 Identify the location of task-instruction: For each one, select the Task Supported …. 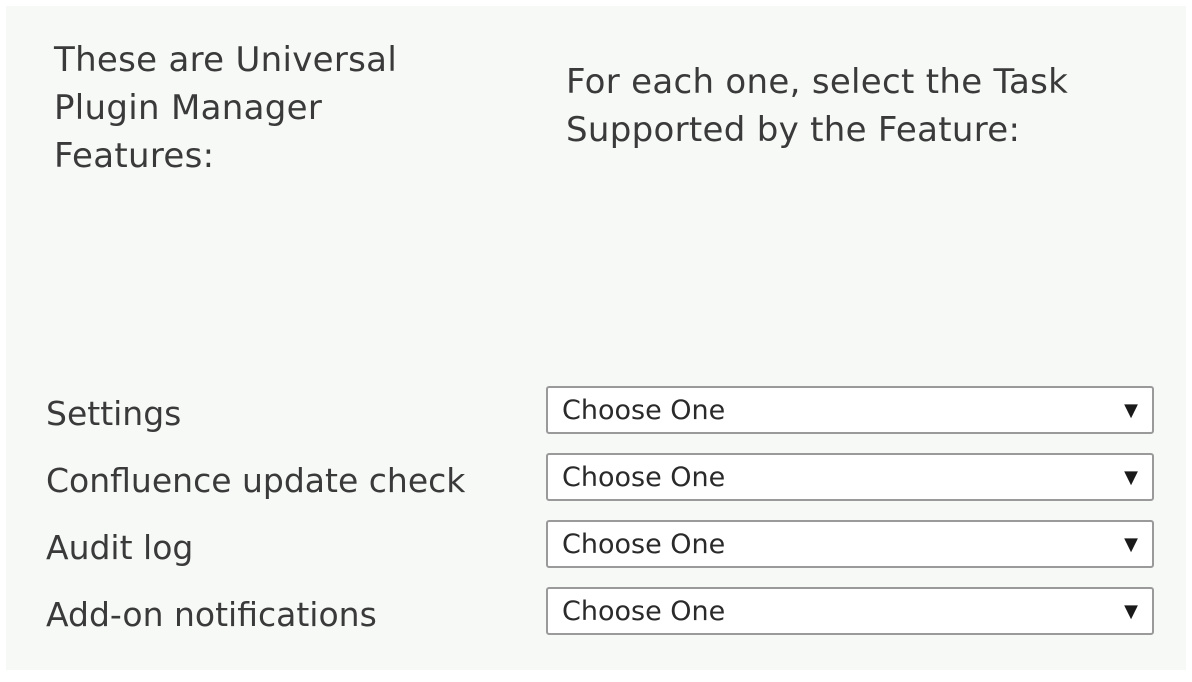
(817, 106).